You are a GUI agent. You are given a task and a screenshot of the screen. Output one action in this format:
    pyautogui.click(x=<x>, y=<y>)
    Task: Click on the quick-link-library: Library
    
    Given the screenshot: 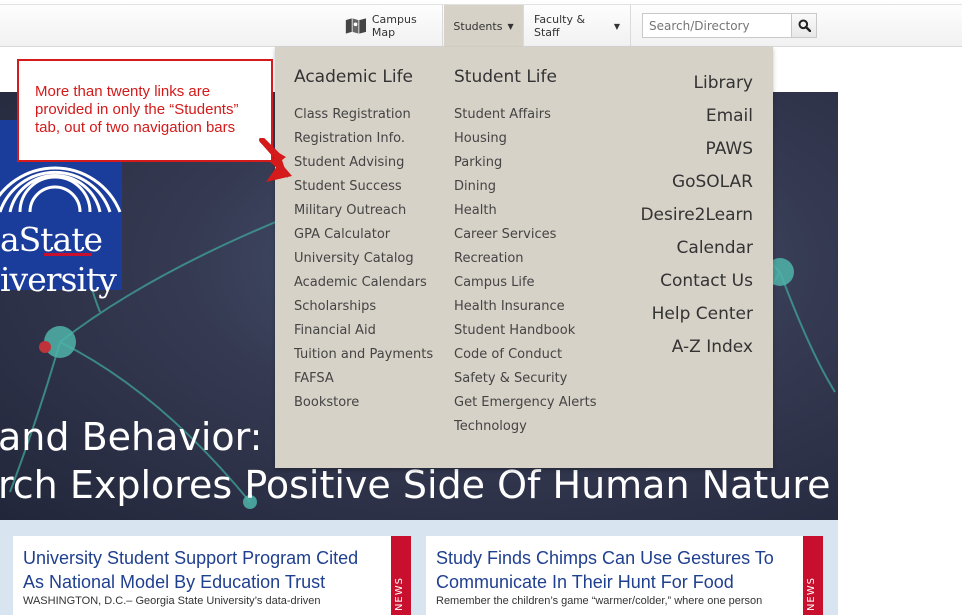 What is the action you would take?
    pyautogui.click(x=696, y=83)
    